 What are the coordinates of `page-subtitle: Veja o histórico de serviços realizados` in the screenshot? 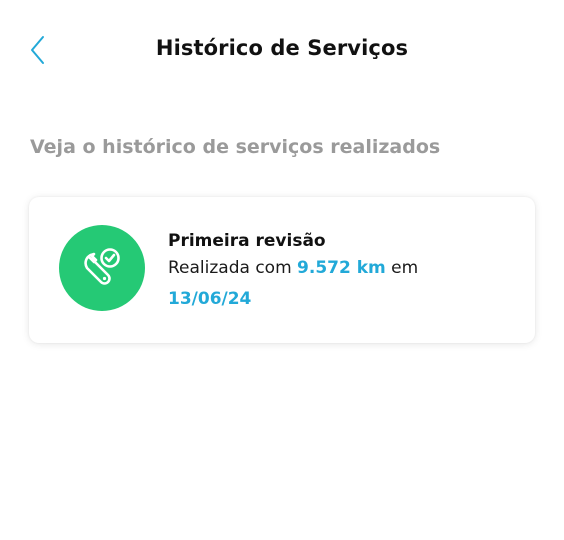 It's located at (235, 147).